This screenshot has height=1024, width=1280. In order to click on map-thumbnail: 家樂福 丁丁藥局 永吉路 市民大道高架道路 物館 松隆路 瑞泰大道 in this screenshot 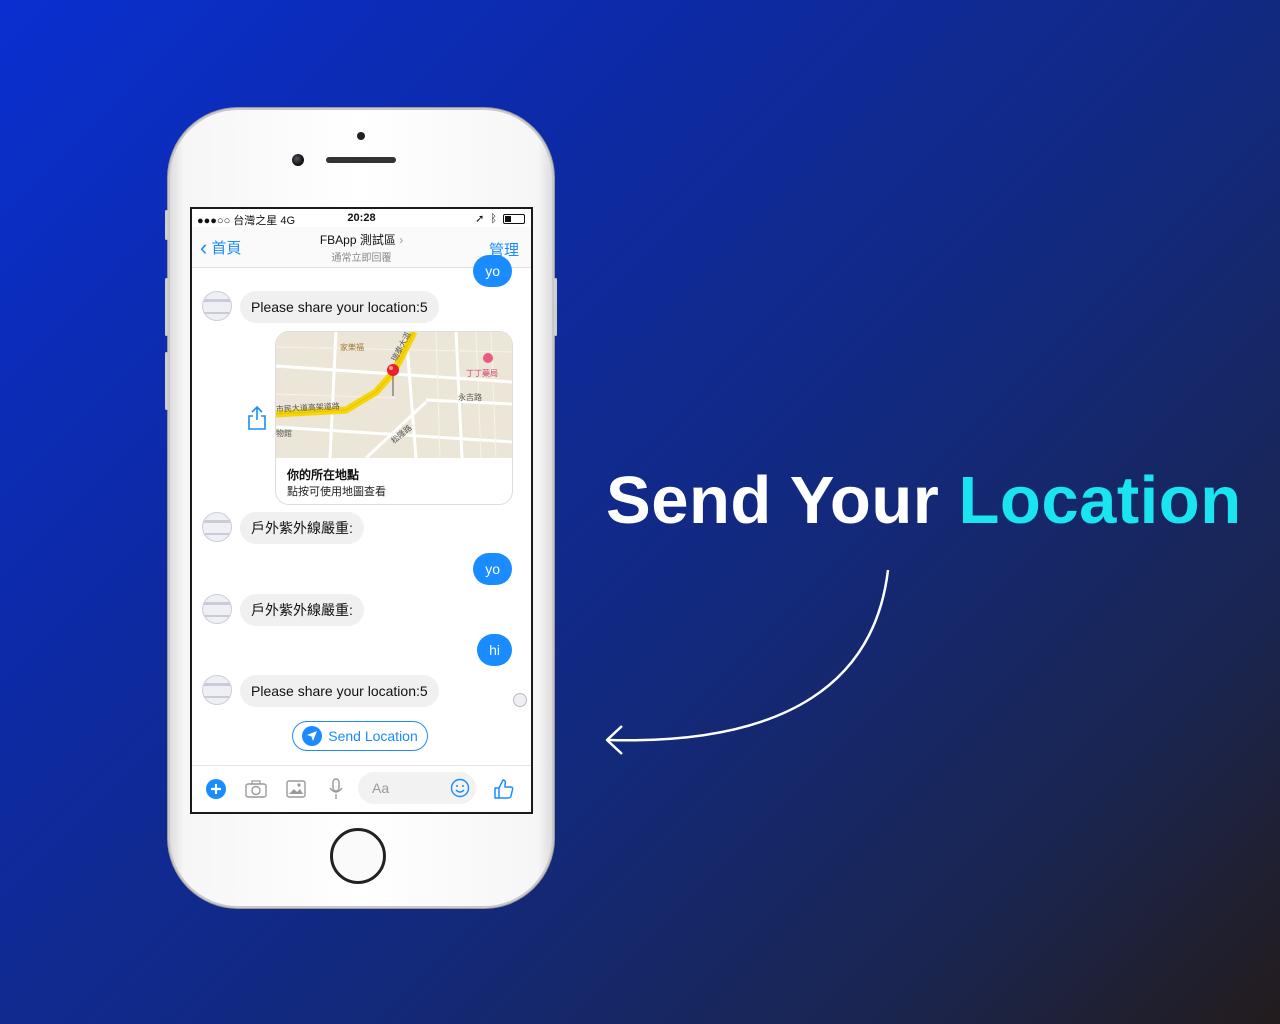, I will do `click(394, 396)`.